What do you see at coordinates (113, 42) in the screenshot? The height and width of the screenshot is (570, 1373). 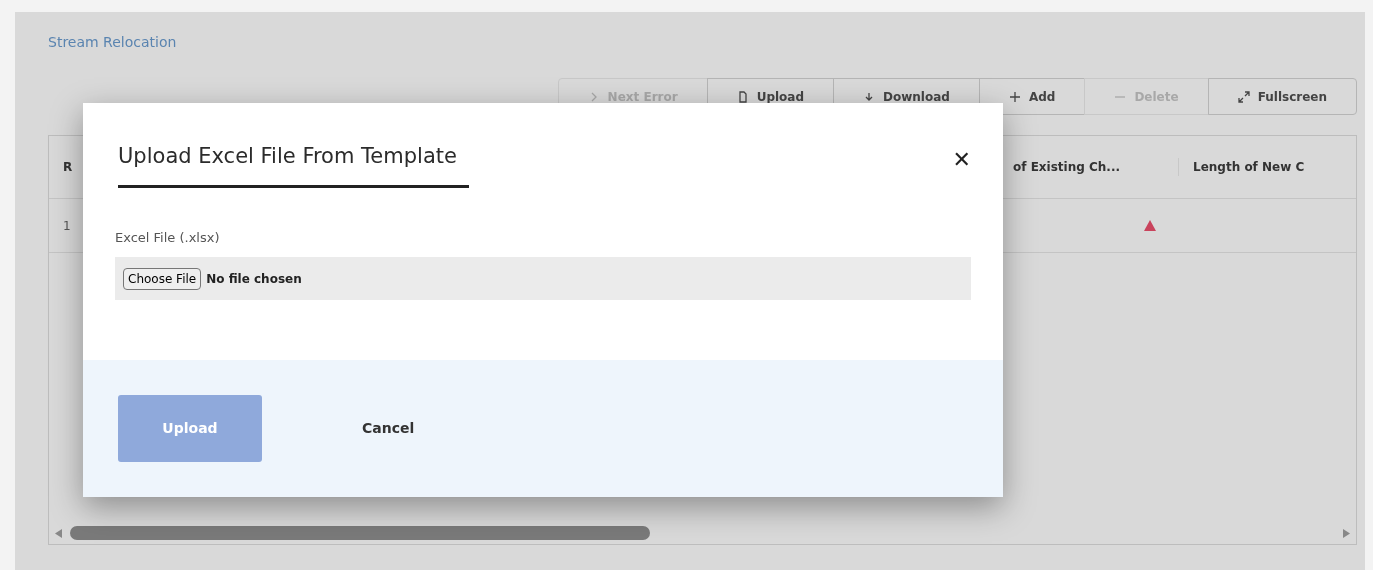 I see `page-title: Stream Relocation` at bounding box center [113, 42].